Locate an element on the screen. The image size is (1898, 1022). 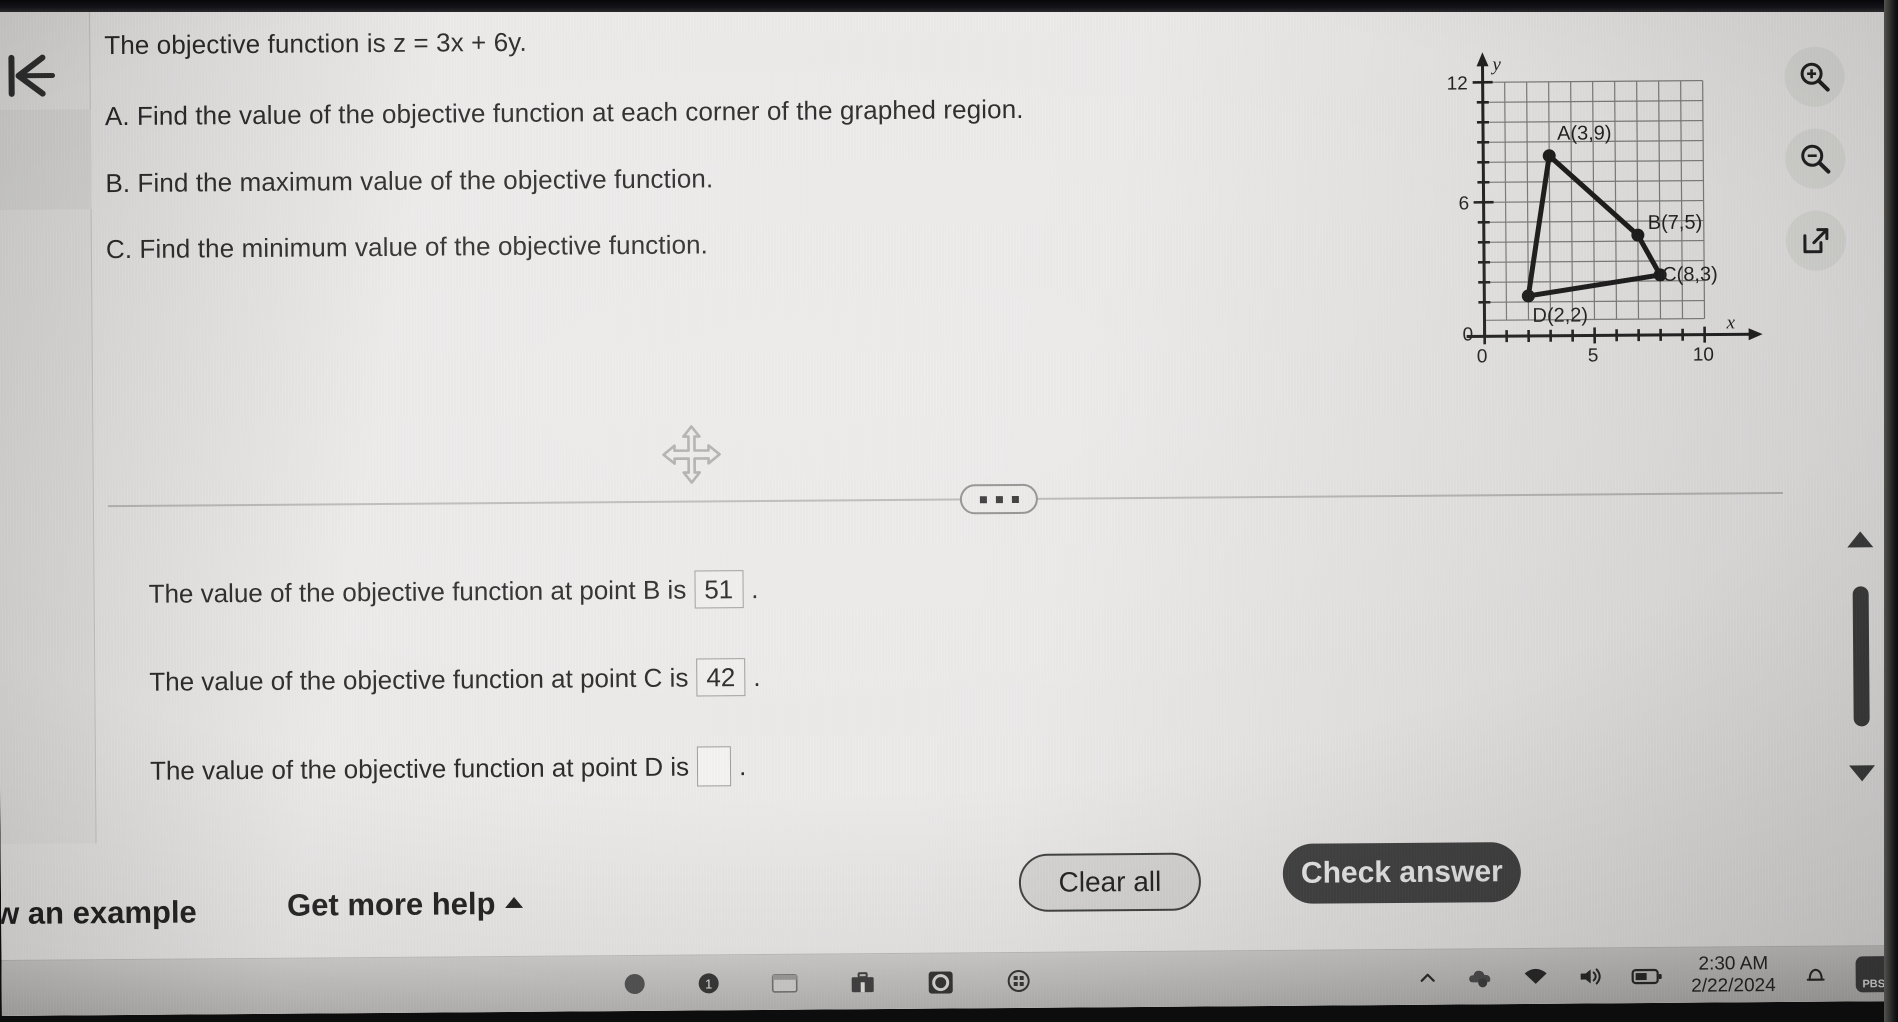
svg-text: 10 is located at coordinates (1703, 355).